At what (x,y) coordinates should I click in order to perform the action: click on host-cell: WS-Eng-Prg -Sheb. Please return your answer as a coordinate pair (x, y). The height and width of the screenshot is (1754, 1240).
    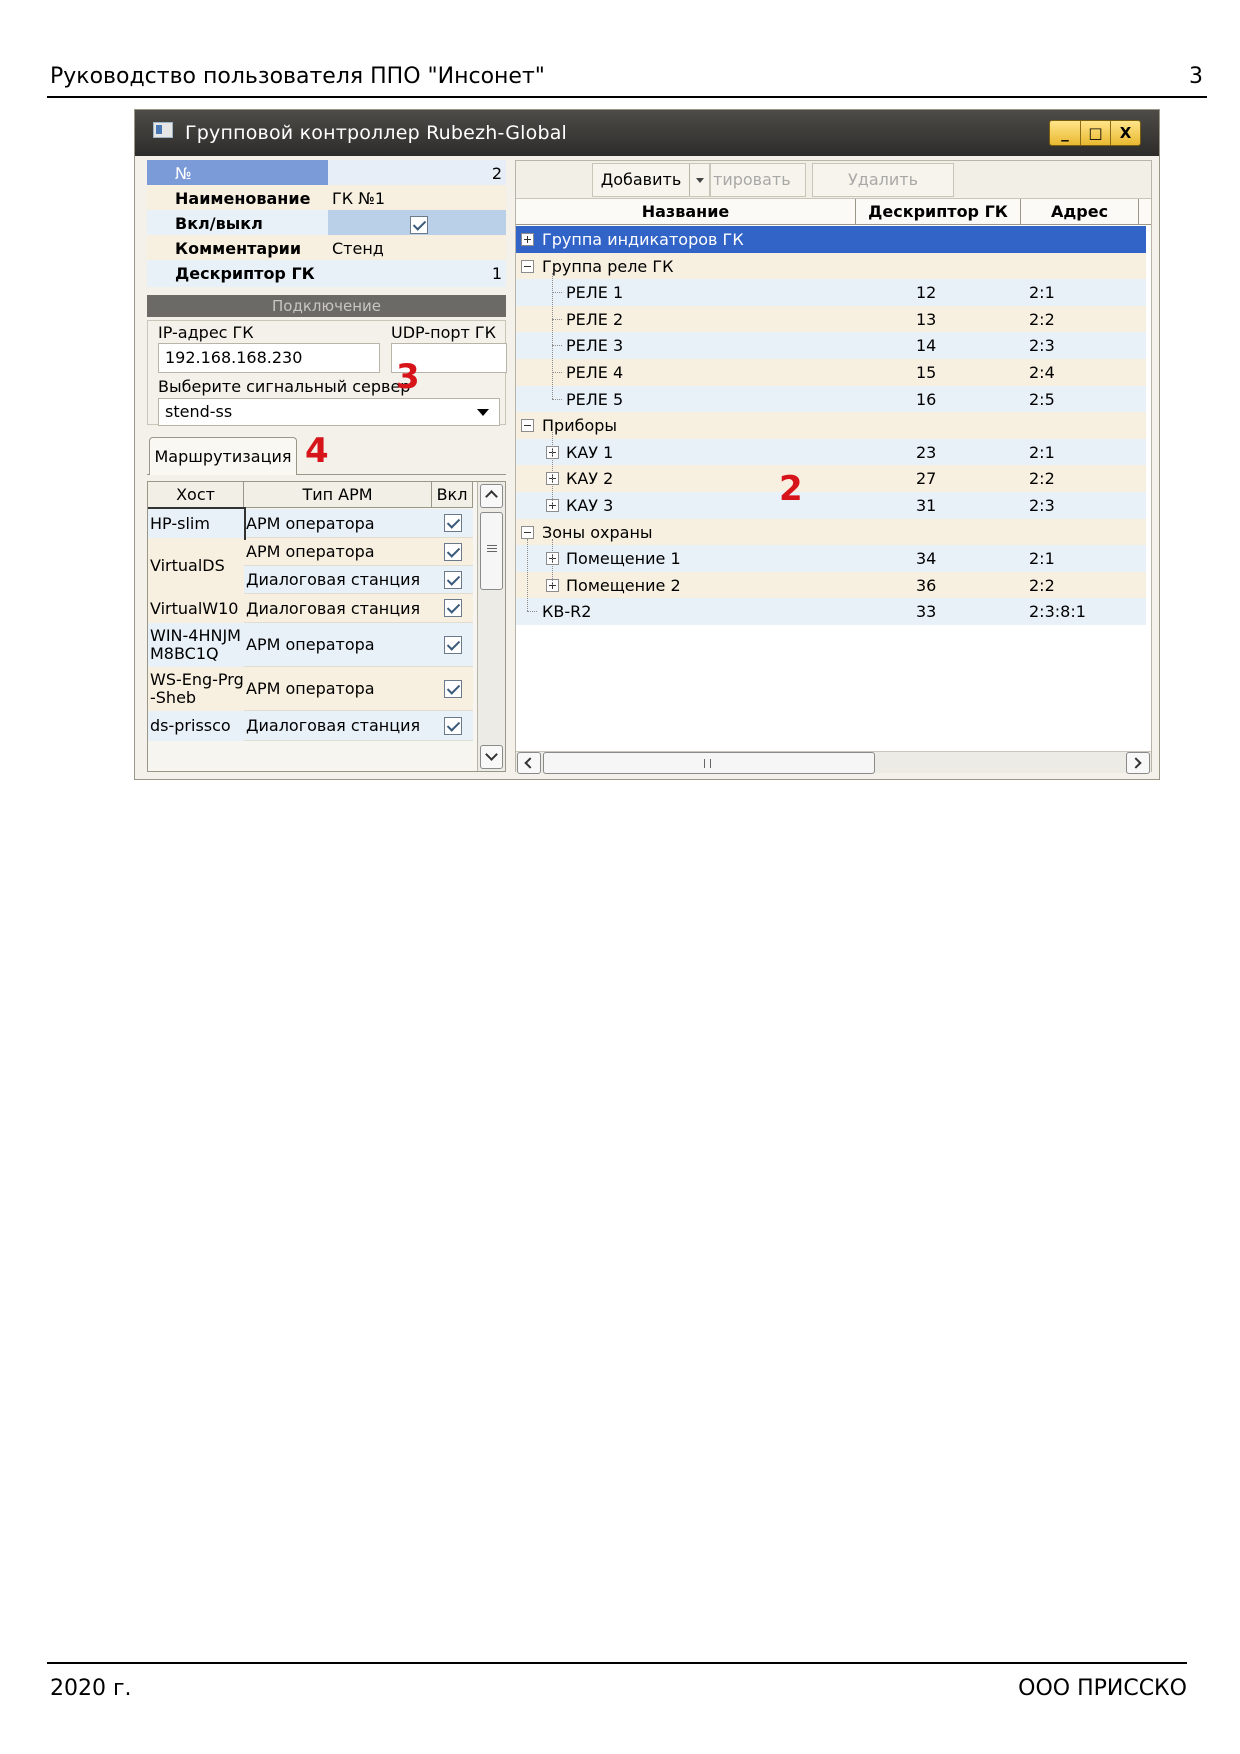
    Looking at the image, I should click on (196, 689).